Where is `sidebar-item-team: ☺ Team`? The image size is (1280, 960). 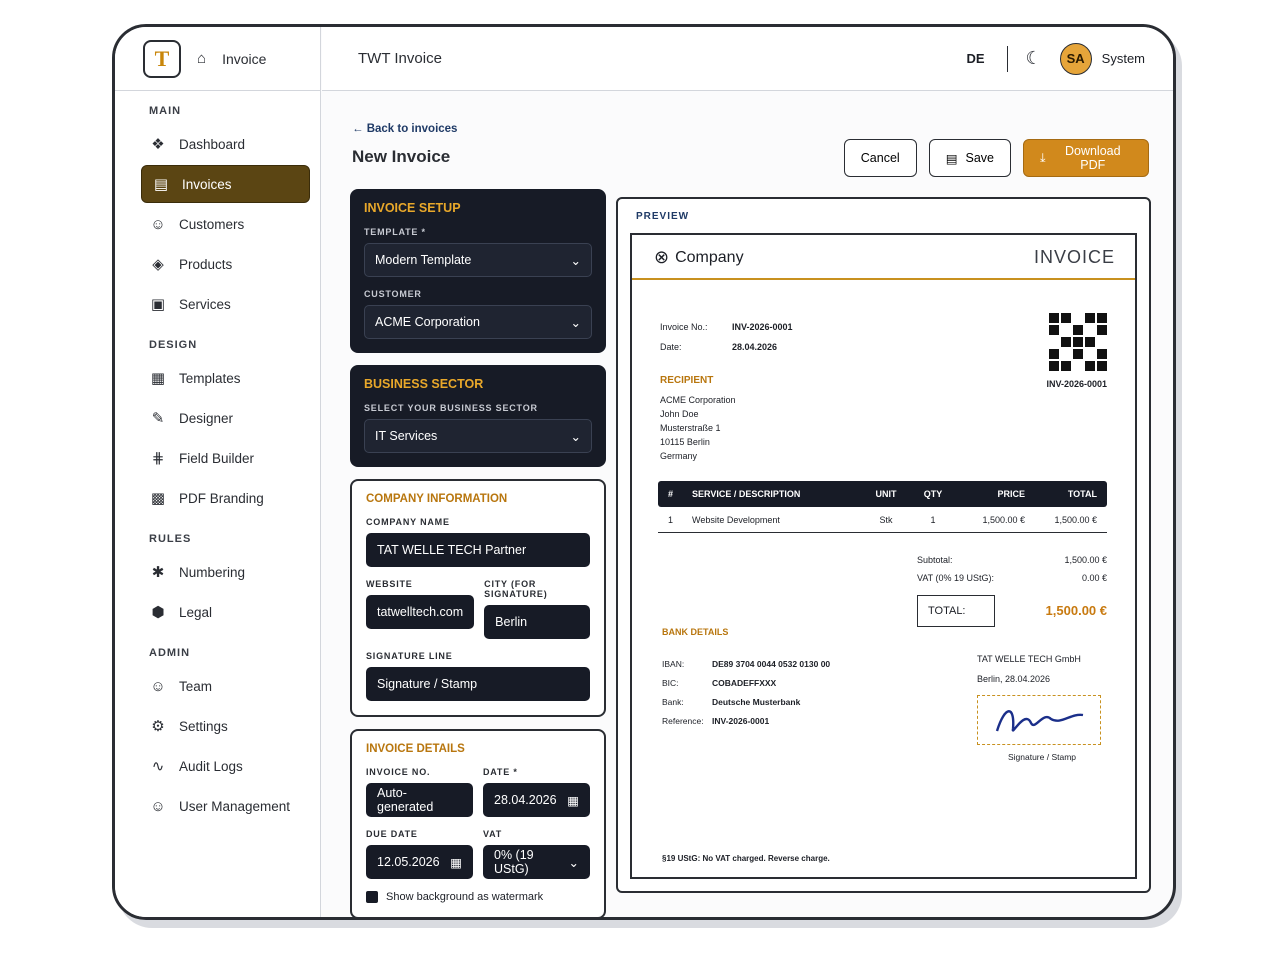 sidebar-item-team: ☺ Team is located at coordinates (217, 686).